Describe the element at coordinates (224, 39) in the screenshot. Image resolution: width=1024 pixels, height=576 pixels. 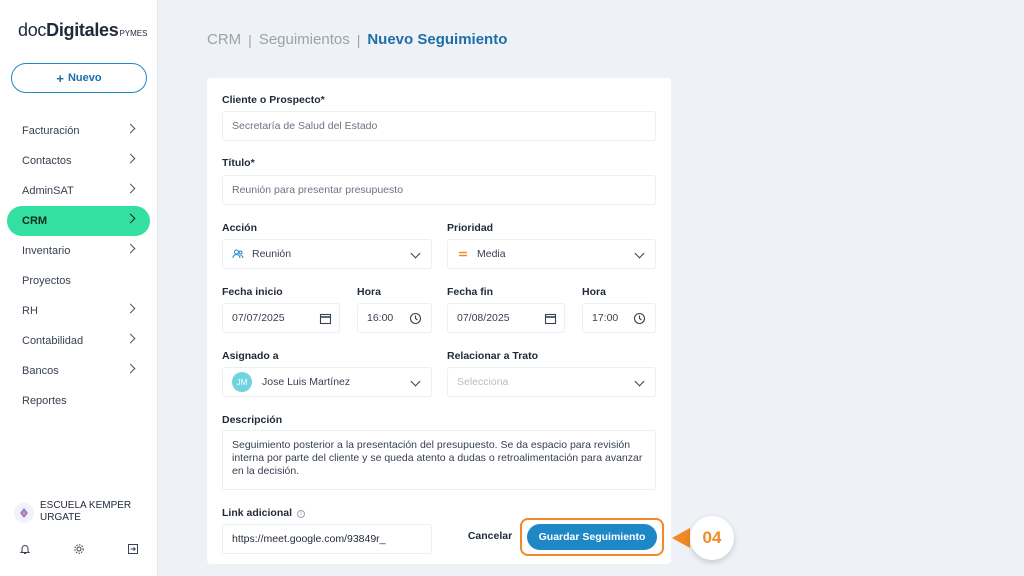
I see `breadcrumb-crm: CRM` at that location.